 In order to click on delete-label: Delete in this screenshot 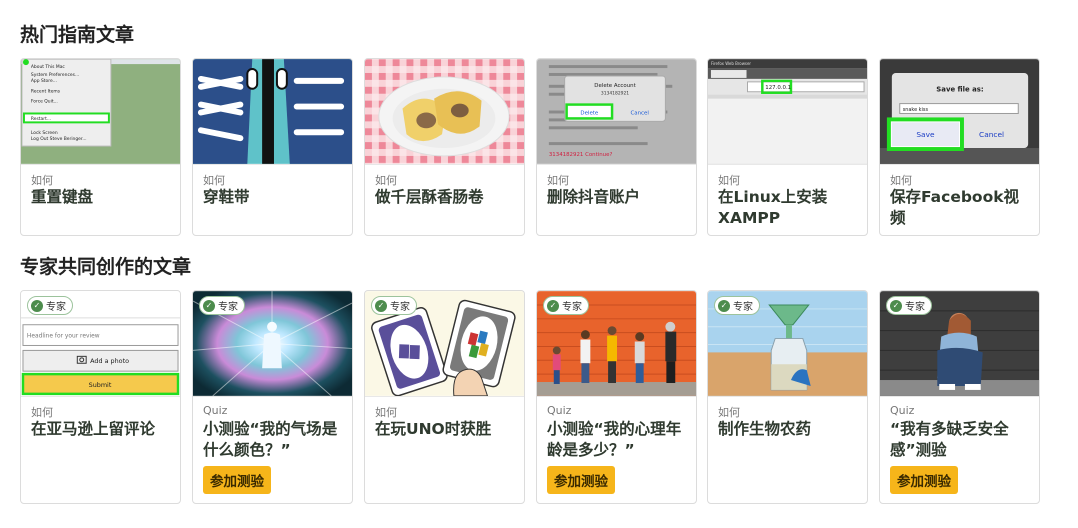, I will do `click(589, 113)`.